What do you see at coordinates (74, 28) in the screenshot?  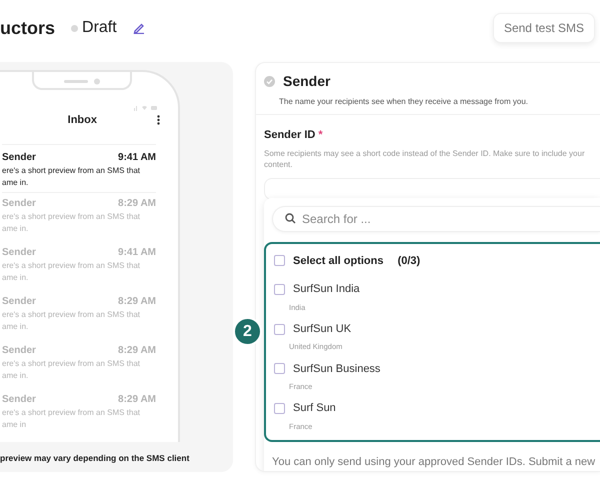 I see `status-dot` at bounding box center [74, 28].